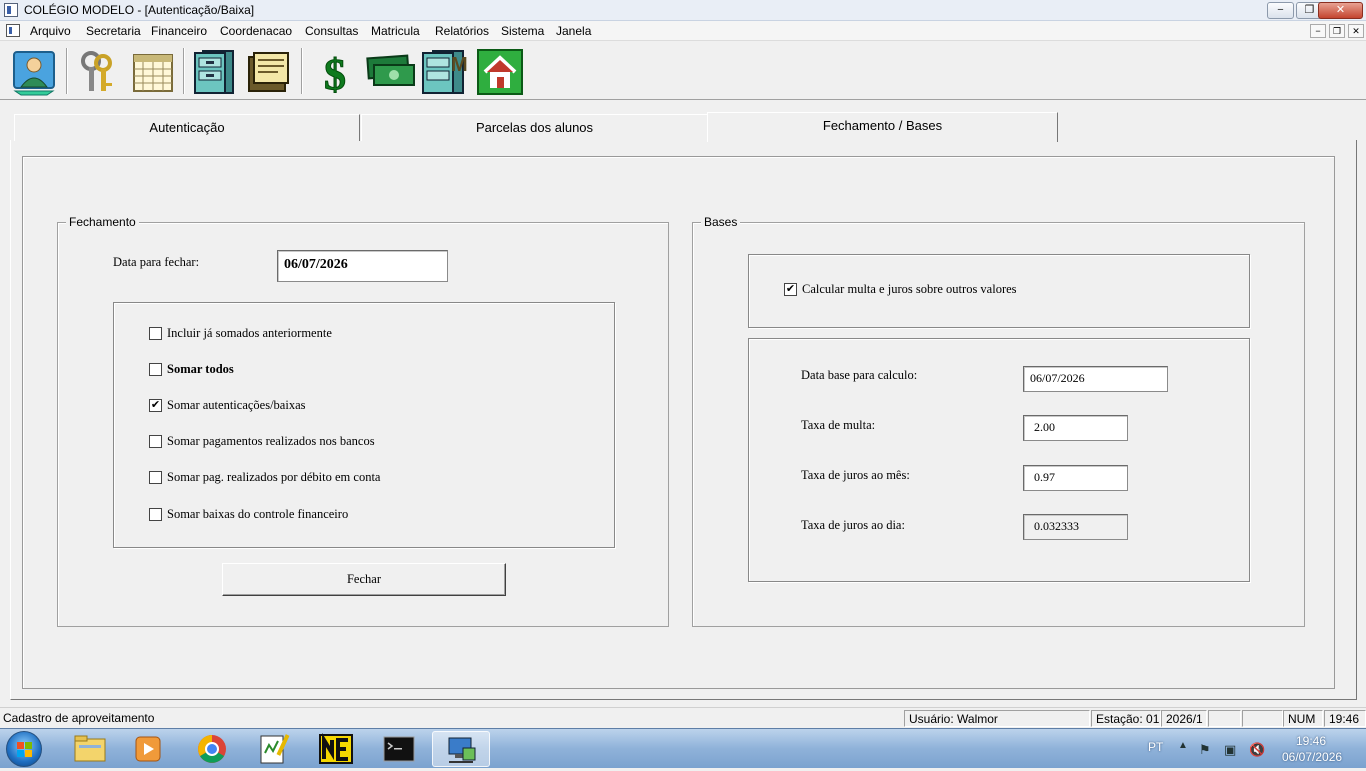 This screenshot has width=1366, height=771. I want to click on menu-matricula: Matricula, so click(395, 31).